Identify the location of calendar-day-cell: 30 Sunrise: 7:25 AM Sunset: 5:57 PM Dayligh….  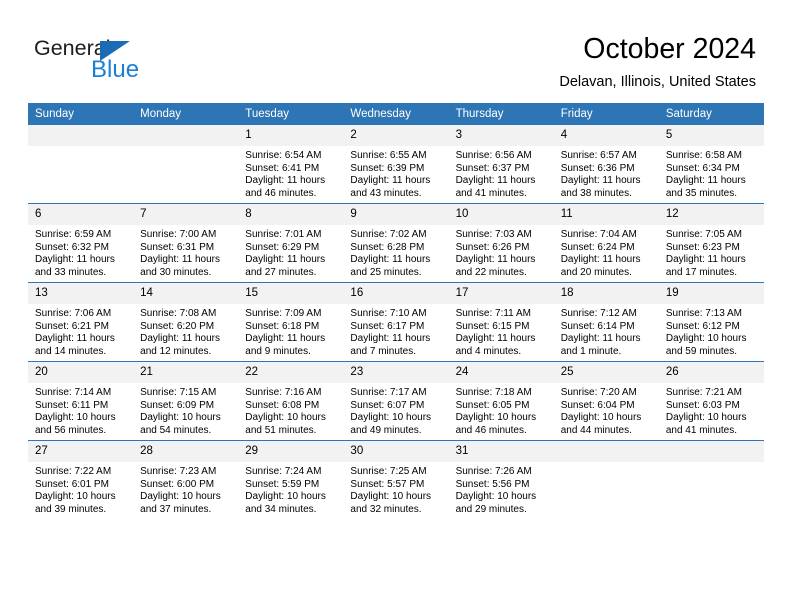
(396, 479).